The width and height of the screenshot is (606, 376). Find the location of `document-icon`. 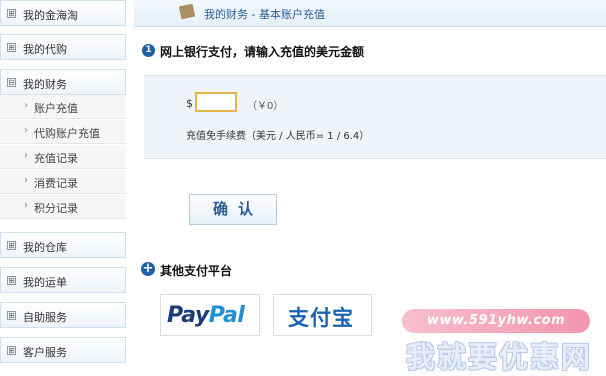

document-icon is located at coordinates (187, 11).